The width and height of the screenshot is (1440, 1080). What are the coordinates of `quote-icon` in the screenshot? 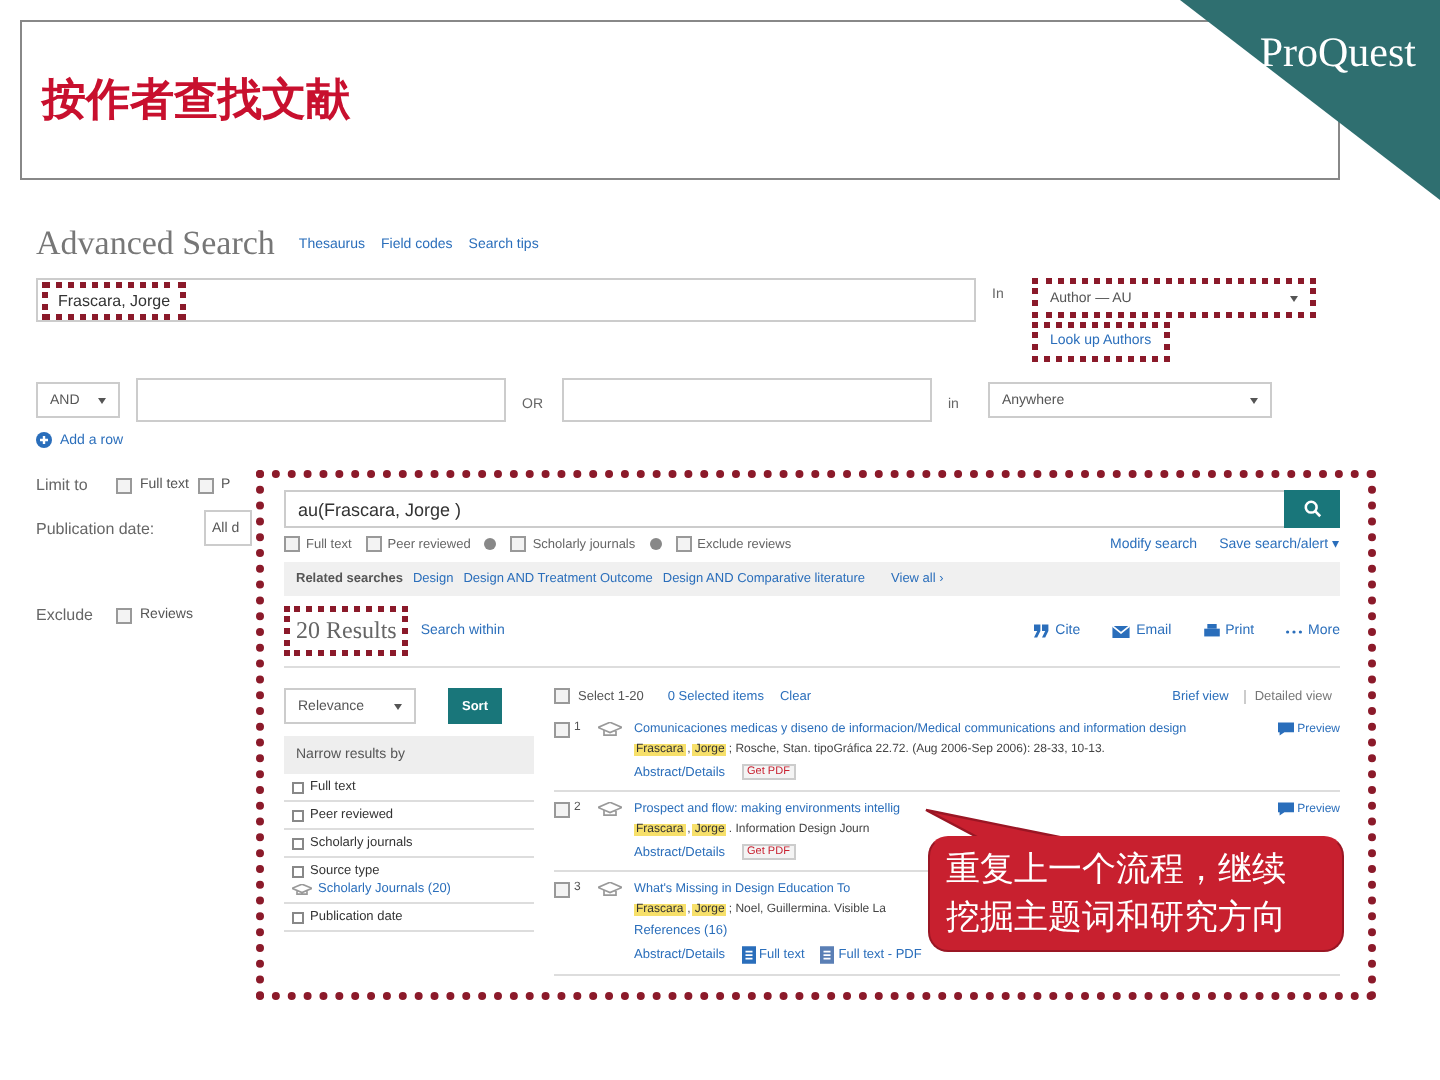 It's located at (1041, 631).